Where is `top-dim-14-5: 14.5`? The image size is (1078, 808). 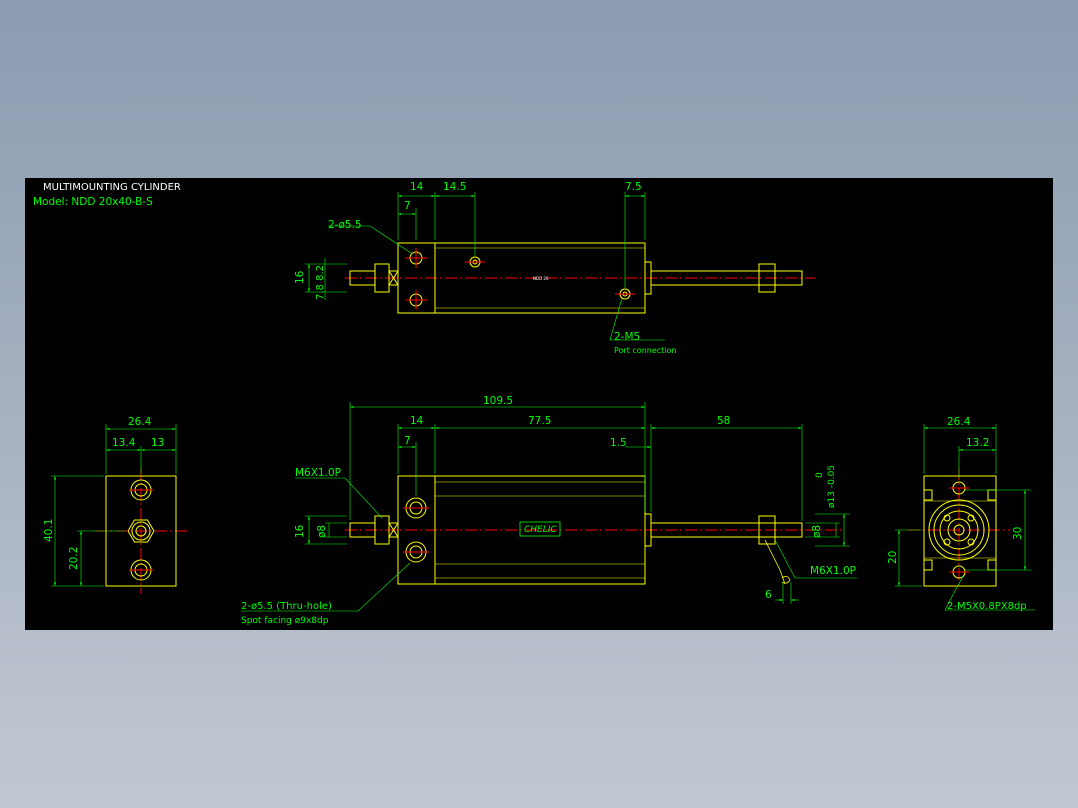 top-dim-14-5: 14.5 is located at coordinates (454, 187).